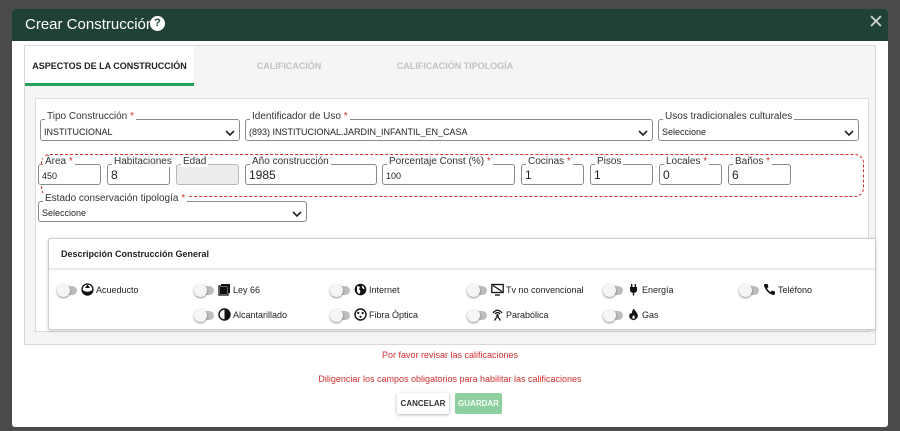 The image size is (900, 431). What do you see at coordinates (87, 116) in the screenshot?
I see `tipo-construccion-label: Tipo Construcción` at bounding box center [87, 116].